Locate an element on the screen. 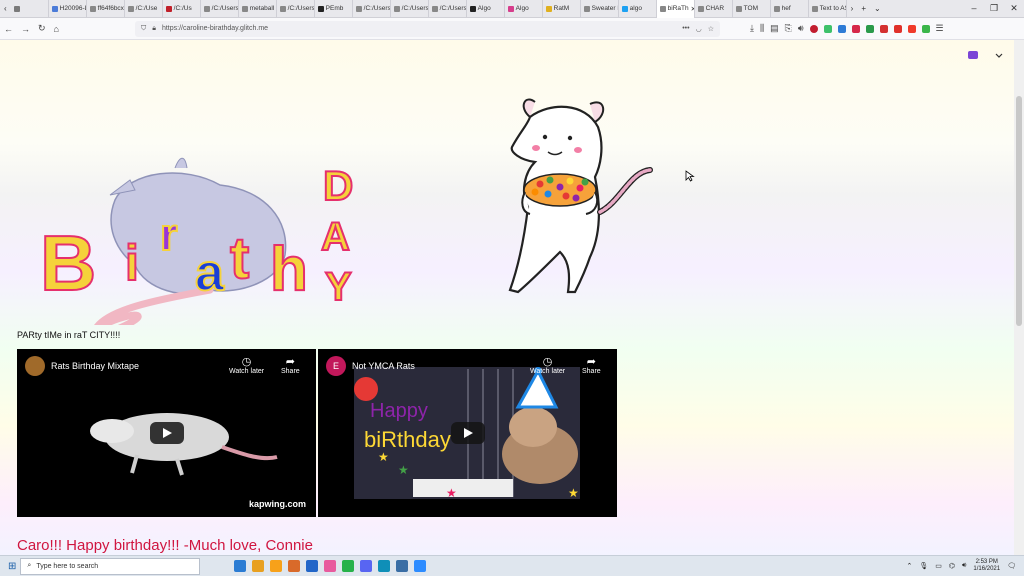  browser-tab: ff64f6bcx is located at coordinates (106, 9).